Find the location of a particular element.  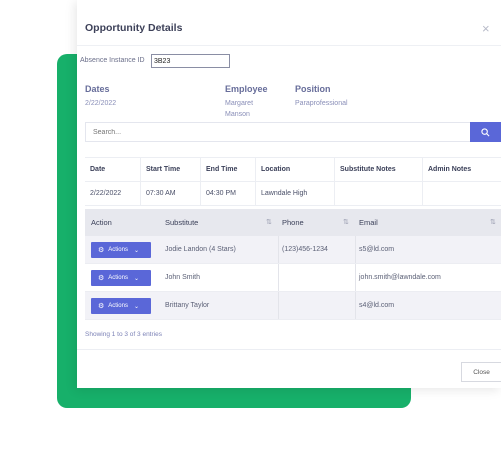

cell-email: s5@ld.com is located at coordinates (377, 249).